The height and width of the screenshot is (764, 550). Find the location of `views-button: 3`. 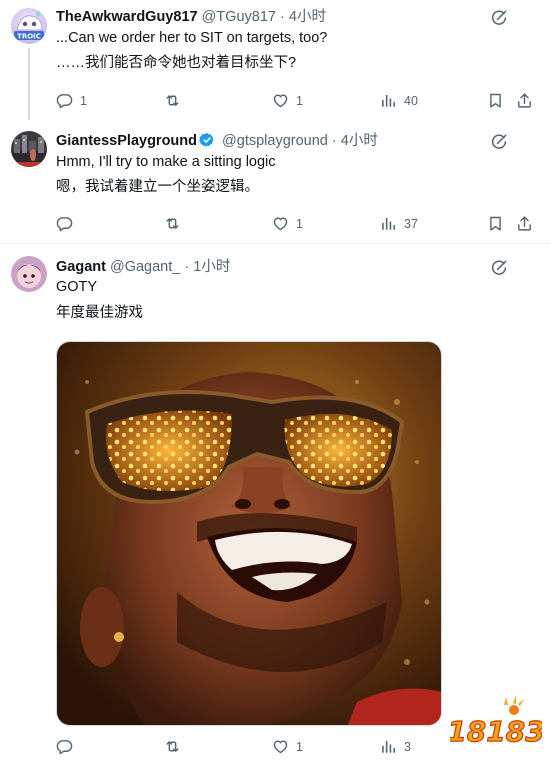

views-button: 3 is located at coordinates (395, 746).